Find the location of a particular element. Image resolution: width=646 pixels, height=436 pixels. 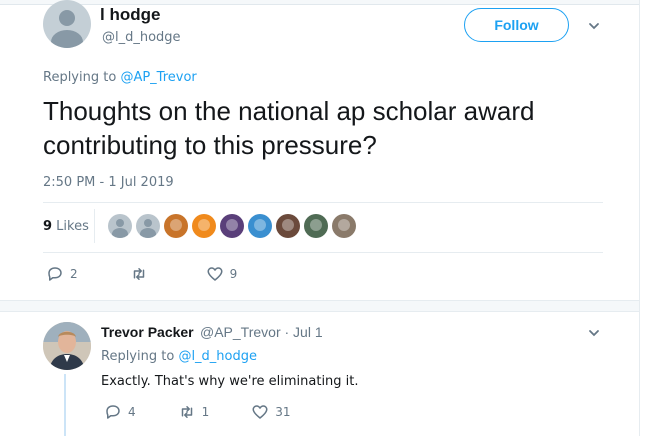

reply-author-name: Trevor Packer is located at coordinates (147, 332).